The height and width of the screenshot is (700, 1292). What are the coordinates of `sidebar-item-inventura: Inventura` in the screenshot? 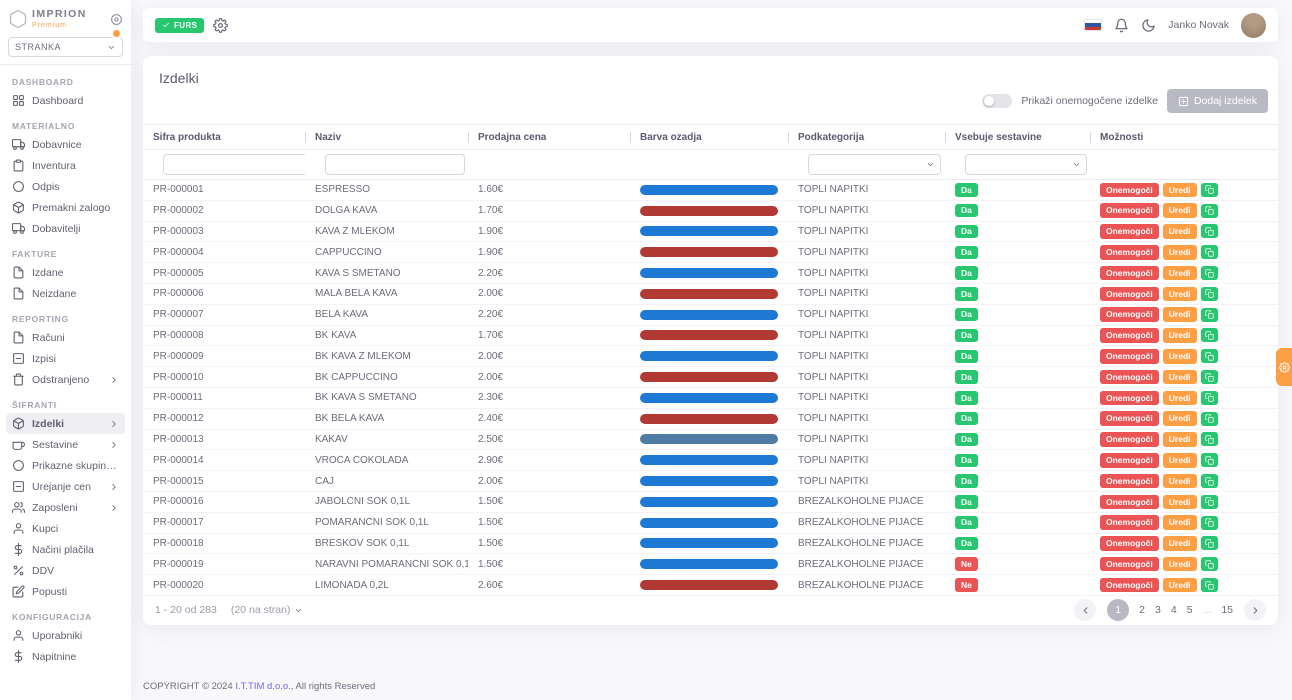 It's located at (65, 165).